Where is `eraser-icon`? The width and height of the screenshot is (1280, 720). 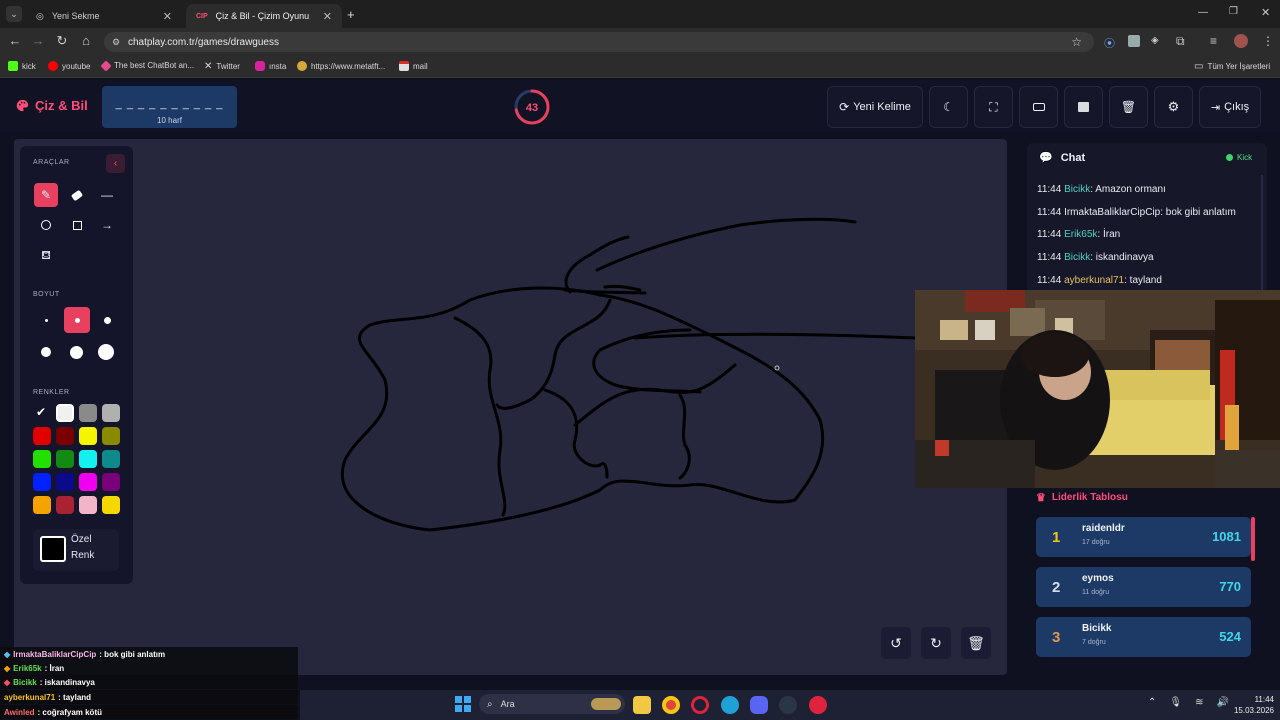 eraser-icon is located at coordinates (77, 195).